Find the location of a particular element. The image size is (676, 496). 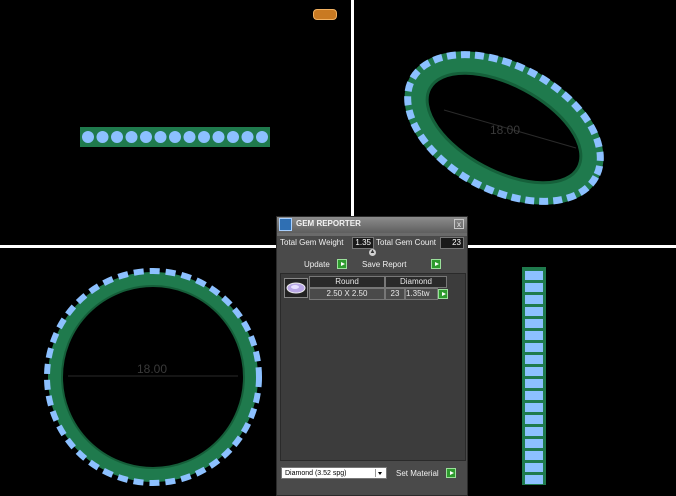

save-report-label: Save Report is located at coordinates (384, 264).